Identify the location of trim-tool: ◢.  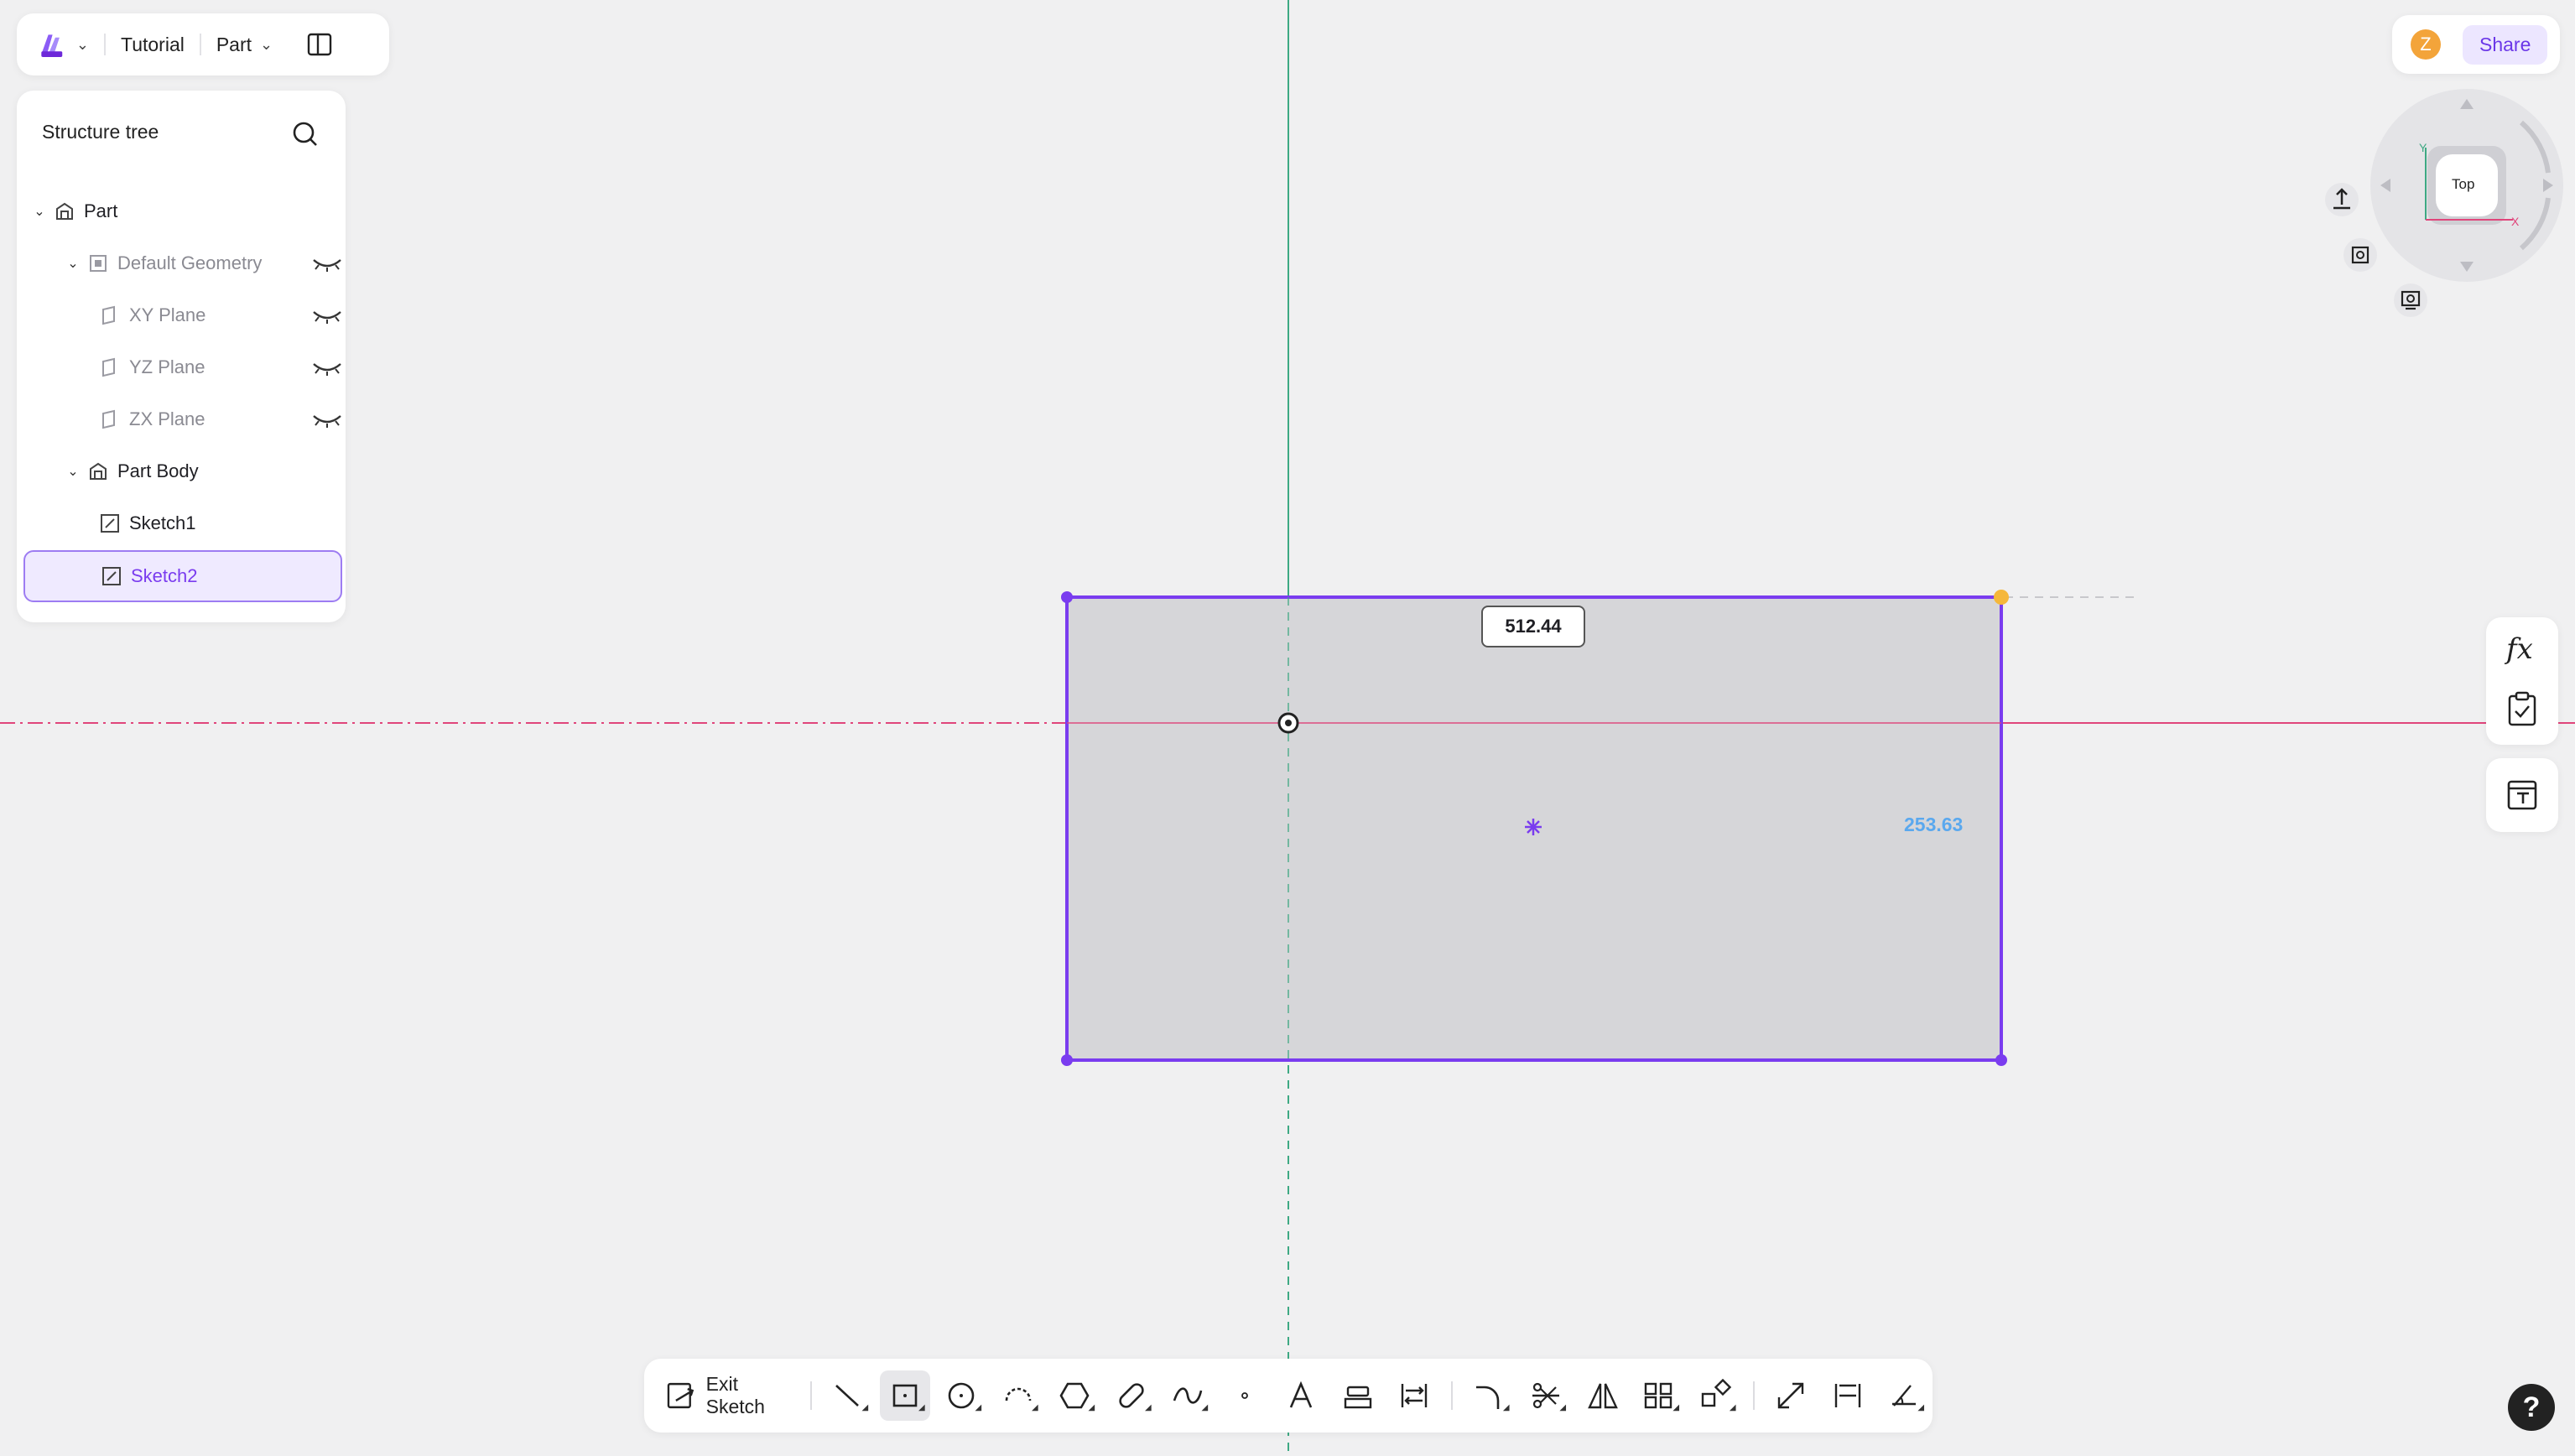
(1547, 1395).